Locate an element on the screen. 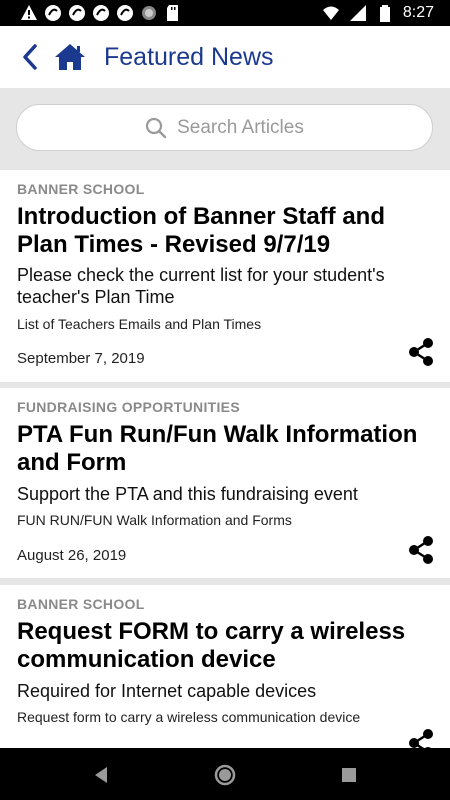  circle-dot-icon is located at coordinates (149, 13).